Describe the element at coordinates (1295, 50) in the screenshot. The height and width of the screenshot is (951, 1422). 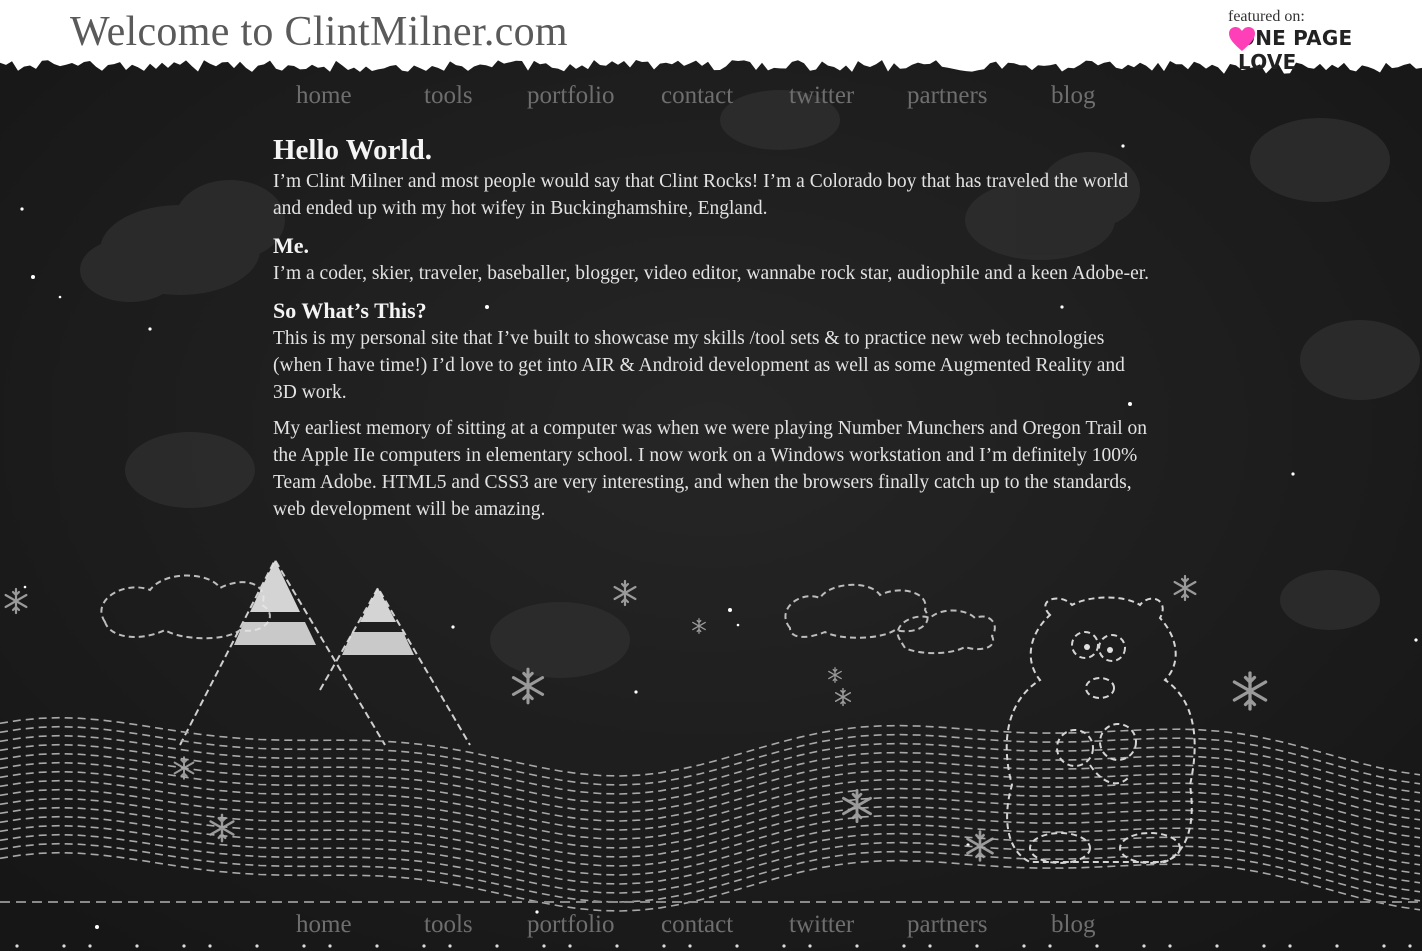
I see `featured-brand: ONE PAGE LOVE` at that location.